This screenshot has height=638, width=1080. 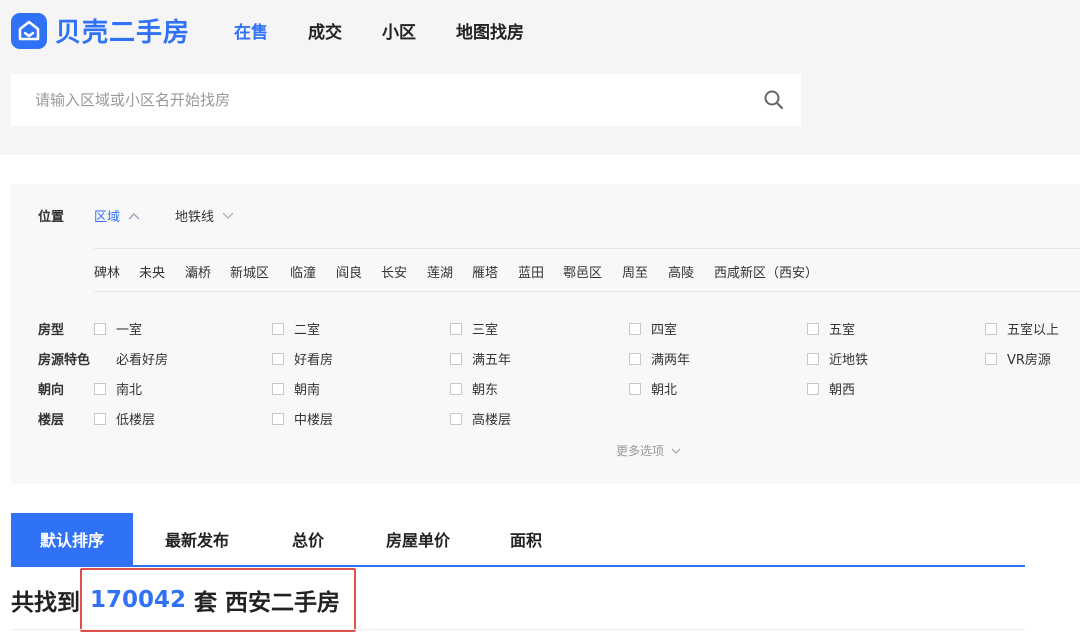 I want to click on option-label: 低楼层, so click(x=136, y=420).